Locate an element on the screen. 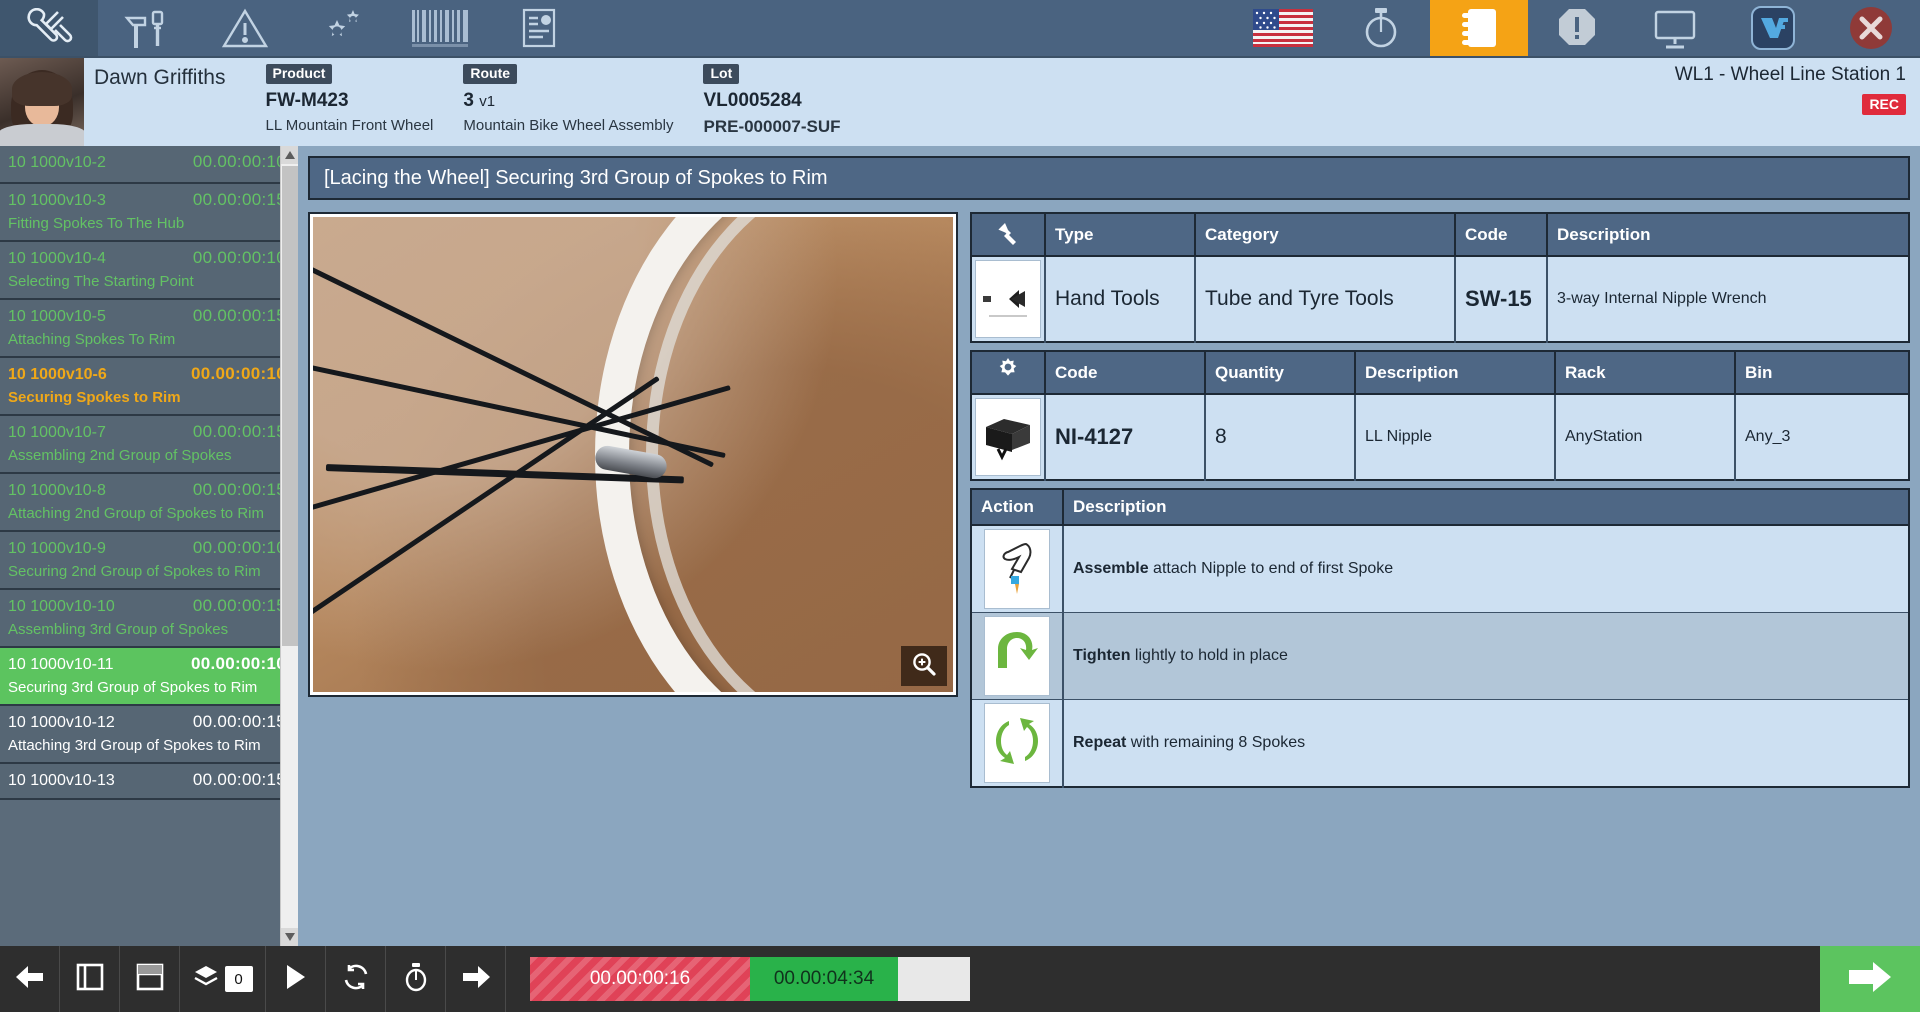 The width and height of the screenshot is (1920, 1012). actions-col-description: Description is located at coordinates (1486, 507).